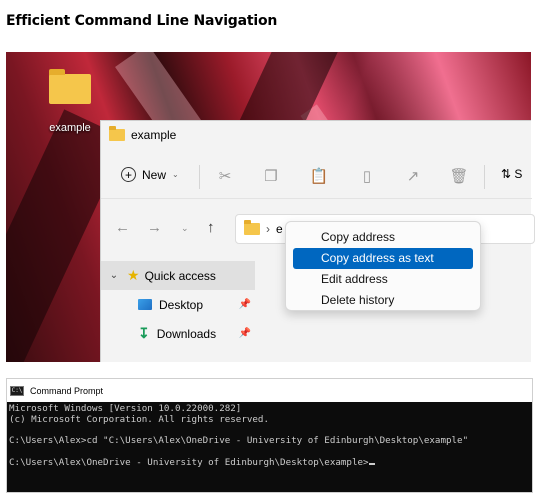  What do you see at coordinates (383, 237) in the screenshot?
I see `menu-item-copy-address: Copy address` at bounding box center [383, 237].